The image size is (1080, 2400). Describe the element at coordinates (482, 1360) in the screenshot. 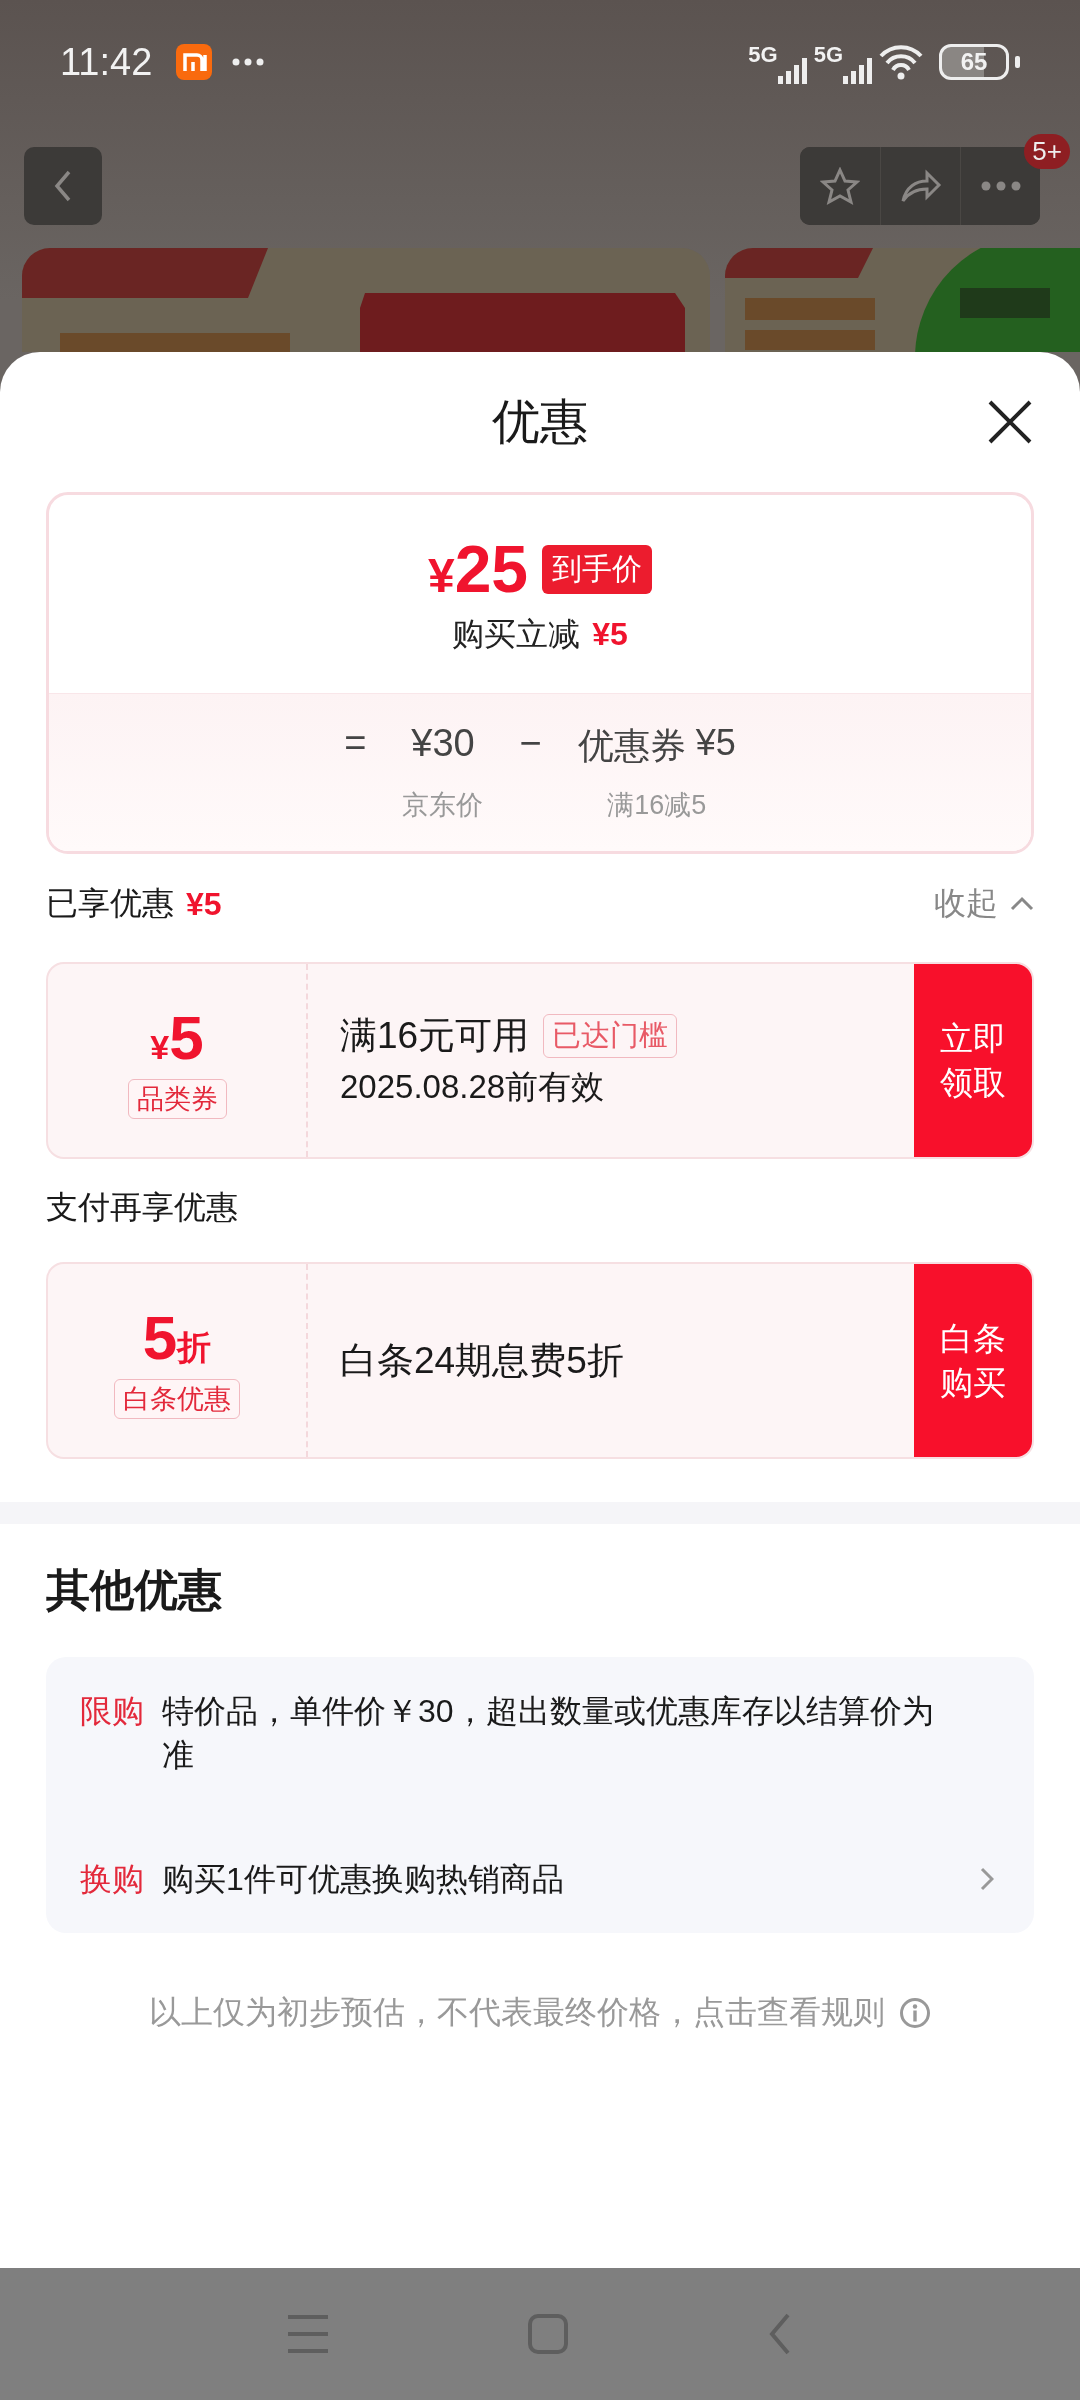

I see `coupon-condition: 白条24期息费5折` at that location.